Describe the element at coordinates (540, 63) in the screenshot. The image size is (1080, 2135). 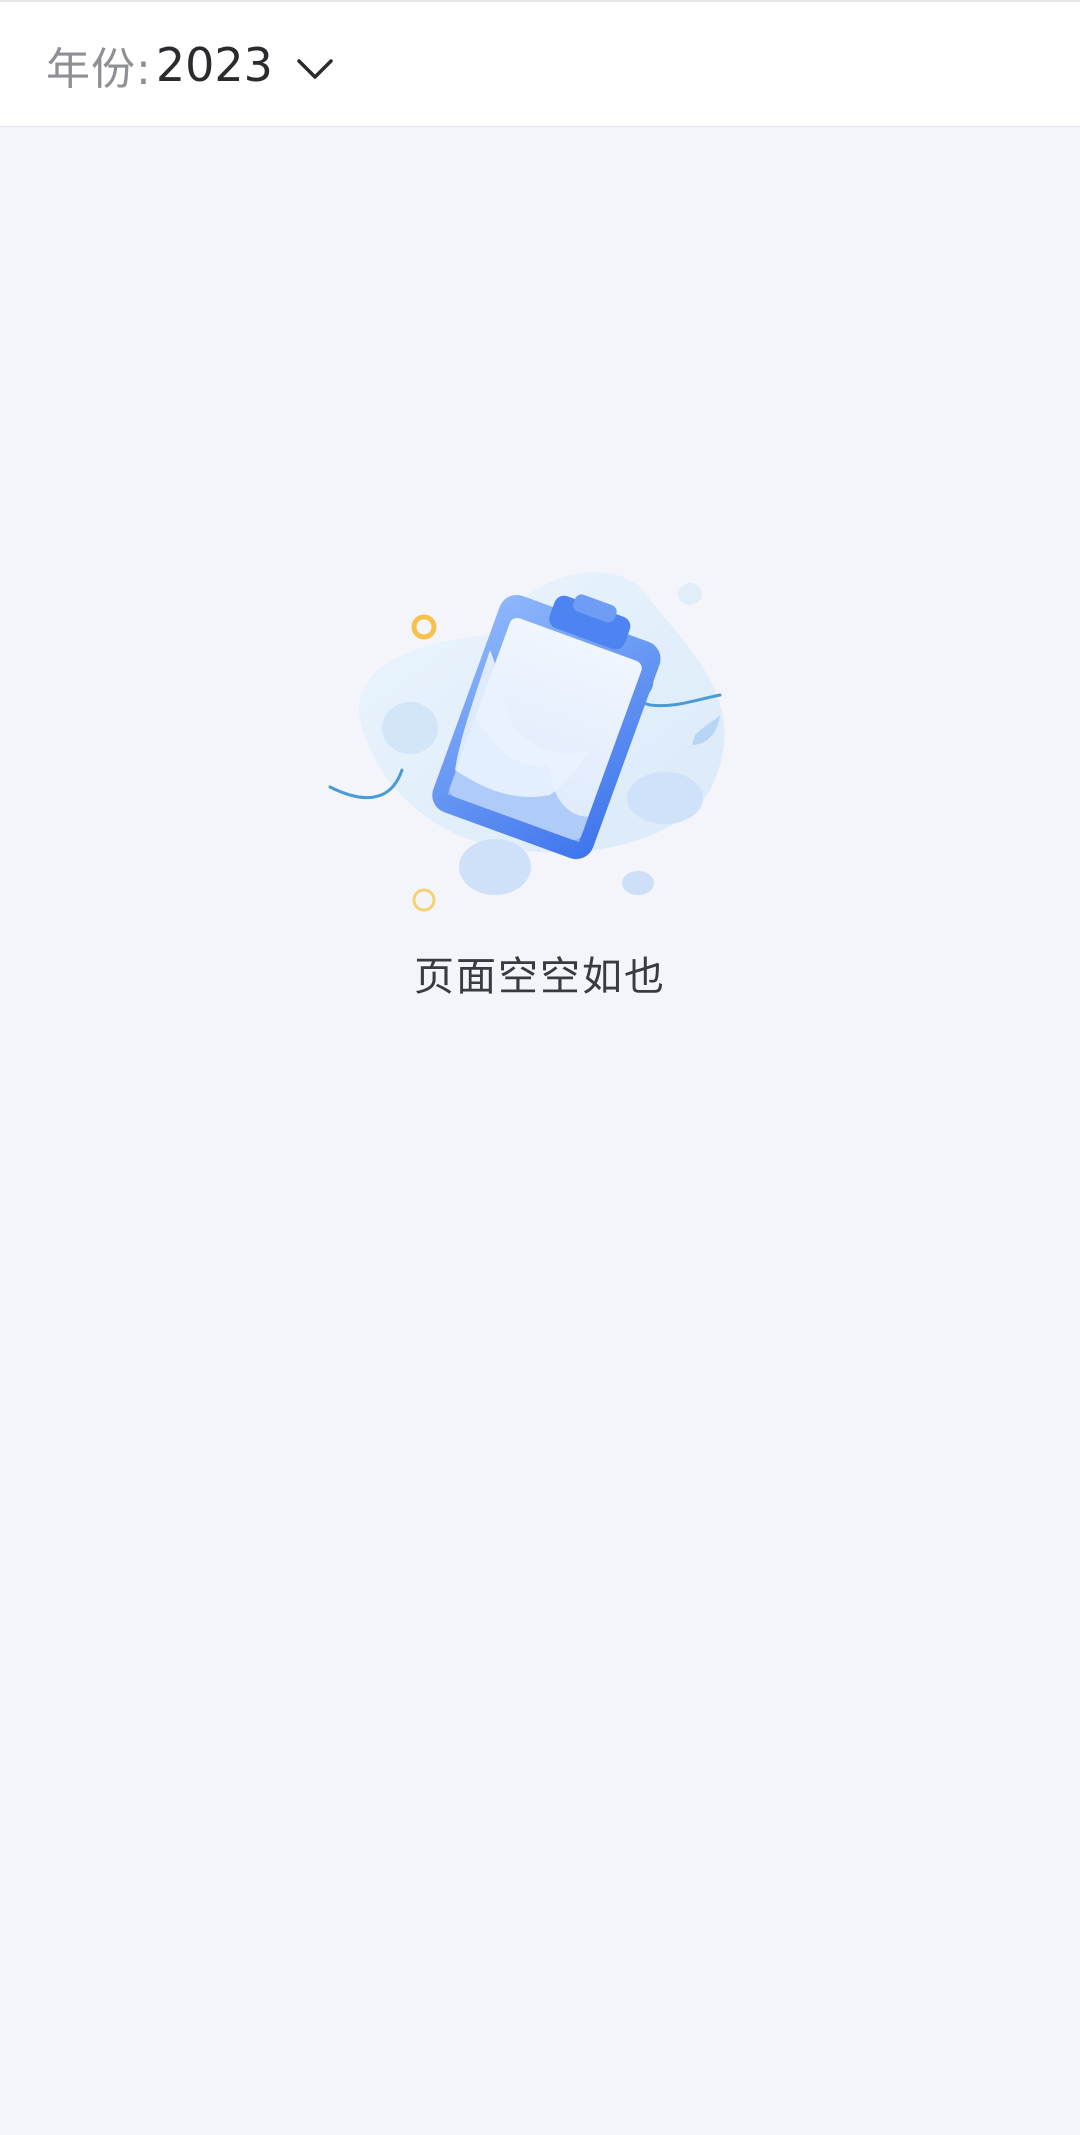
I see `filter-bar: 年份: 2023` at that location.